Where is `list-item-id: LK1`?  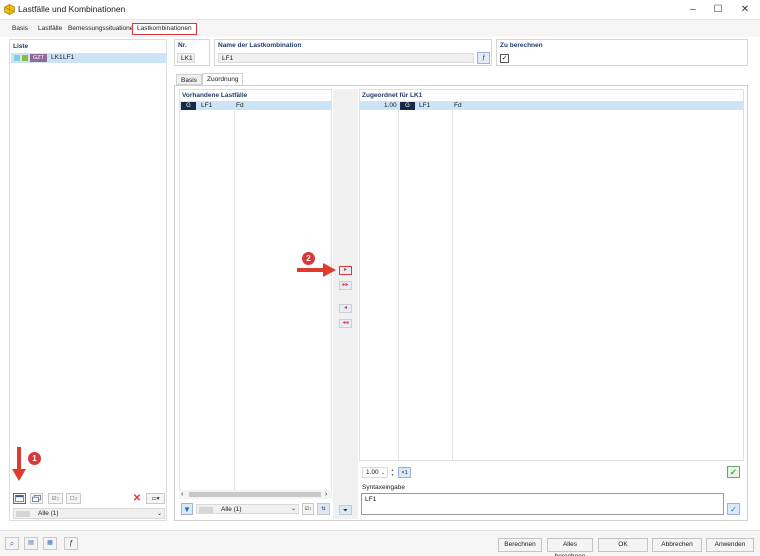 list-item-id: LK1 is located at coordinates (57, 57).